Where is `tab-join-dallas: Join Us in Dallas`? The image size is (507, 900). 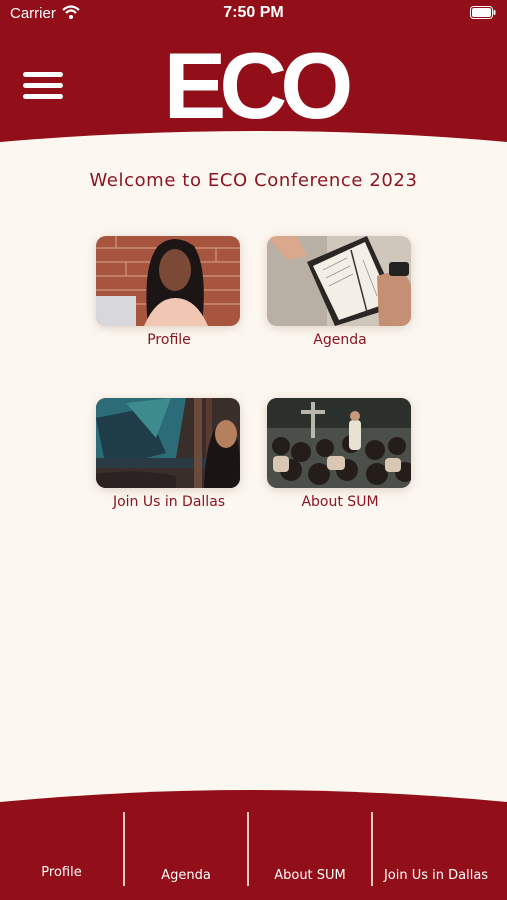 tab-join-dallas: Join Us in Dallas is located at coordinates (436, 875).